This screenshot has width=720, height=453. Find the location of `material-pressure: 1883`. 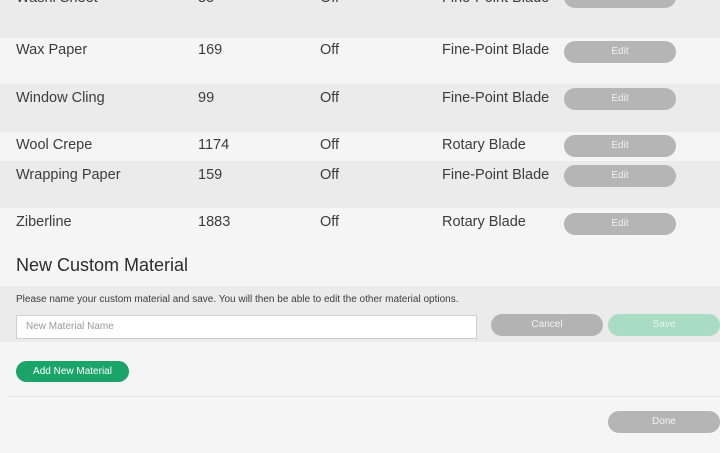

material-pressure: 1883 is located at coordinates (214, 222).